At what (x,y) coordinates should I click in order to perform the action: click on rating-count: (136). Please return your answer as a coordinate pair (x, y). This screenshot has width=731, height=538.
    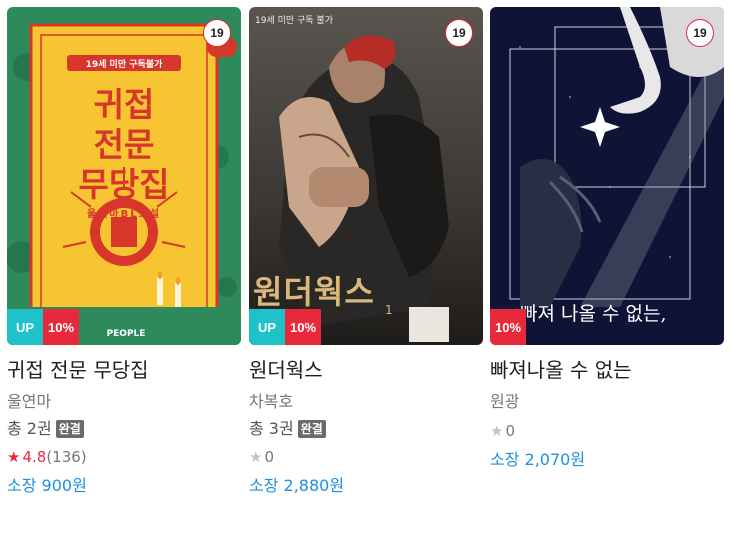
    Looking at the image, I should click on (66, 457).